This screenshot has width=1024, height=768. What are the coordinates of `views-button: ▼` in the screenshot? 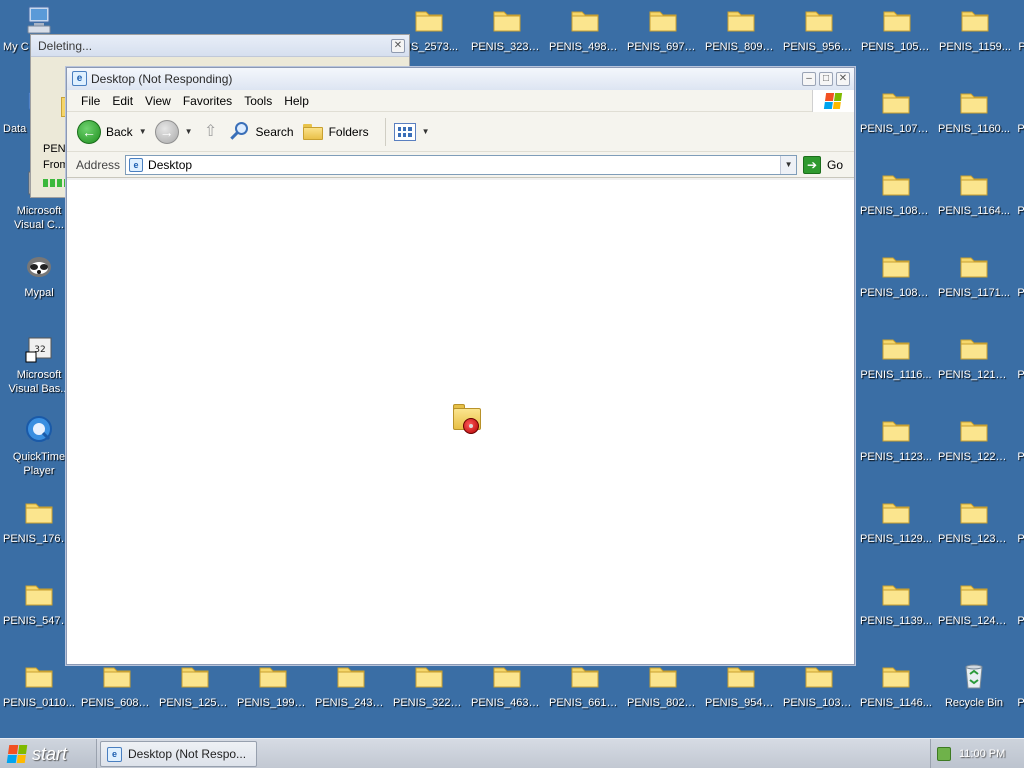 It's located at (411, 131).